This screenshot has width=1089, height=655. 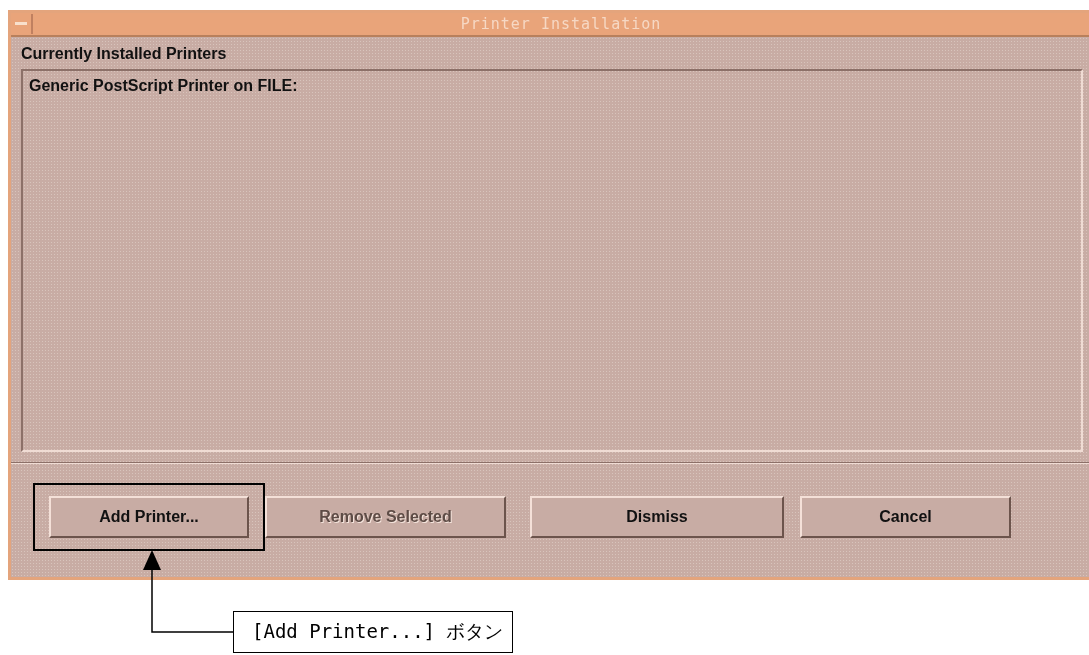 What do you see at coordinates (657, 517) in the screenshot?
I see `dialog-button: Dismiss` at bounding box center [657, 517].